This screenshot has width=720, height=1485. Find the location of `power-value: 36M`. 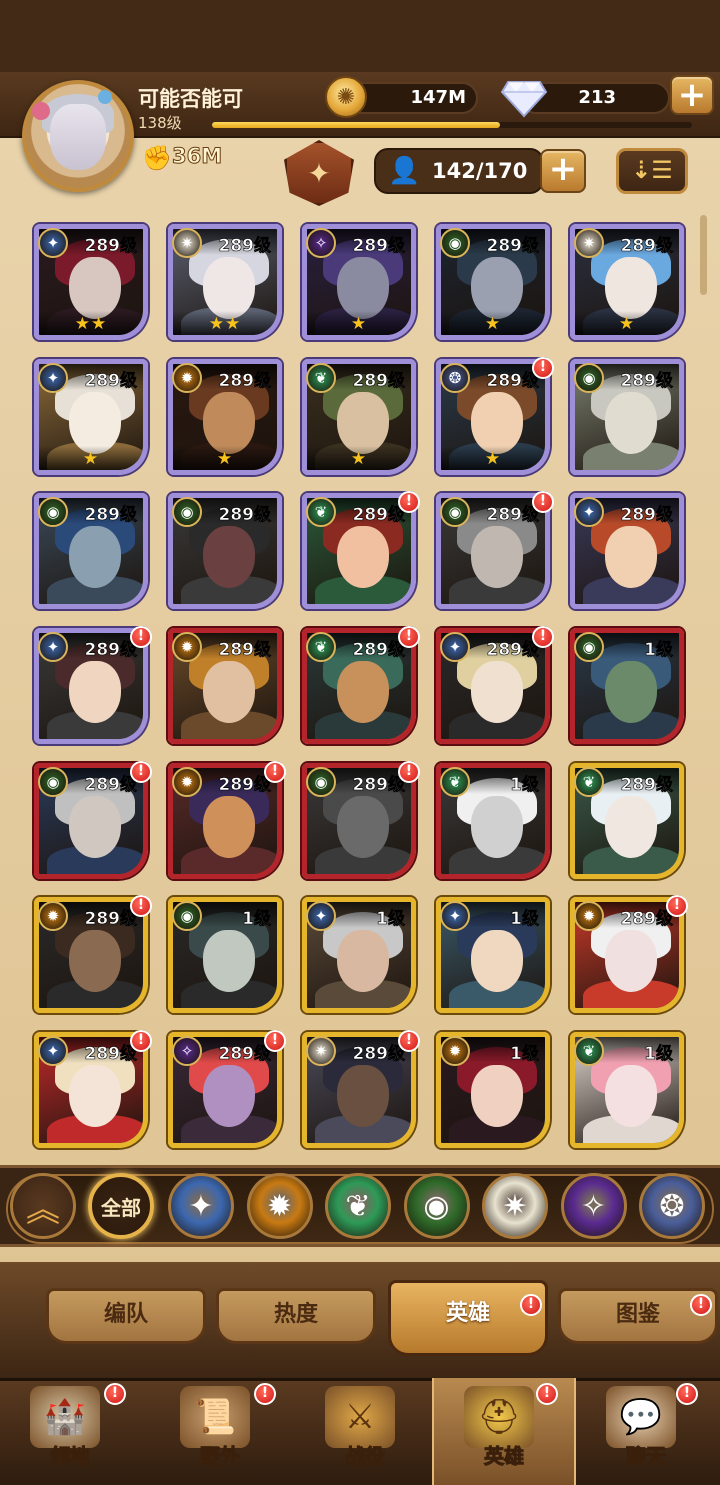

power-value: 36M is located at coordinates (197, 156).